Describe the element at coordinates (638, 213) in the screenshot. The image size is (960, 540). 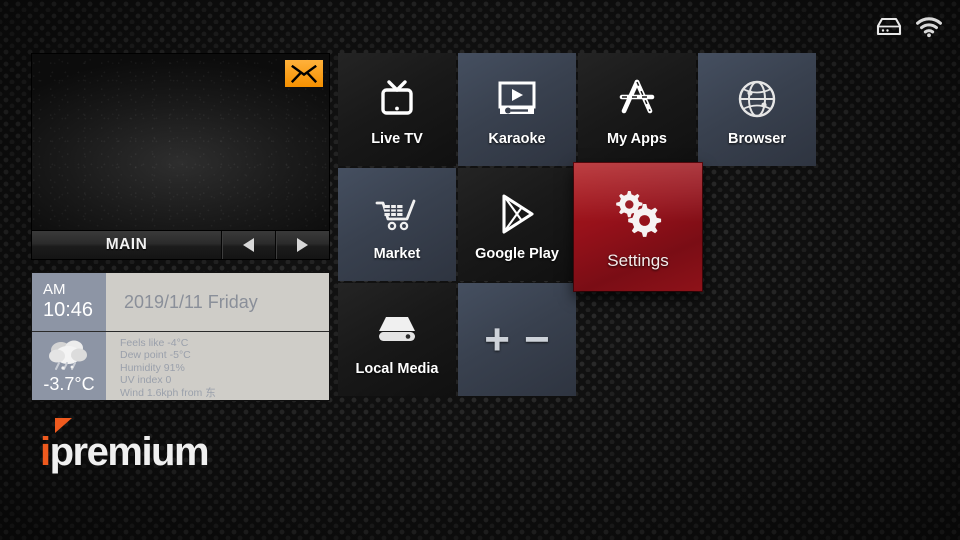
I see `gears-icon` at that location.